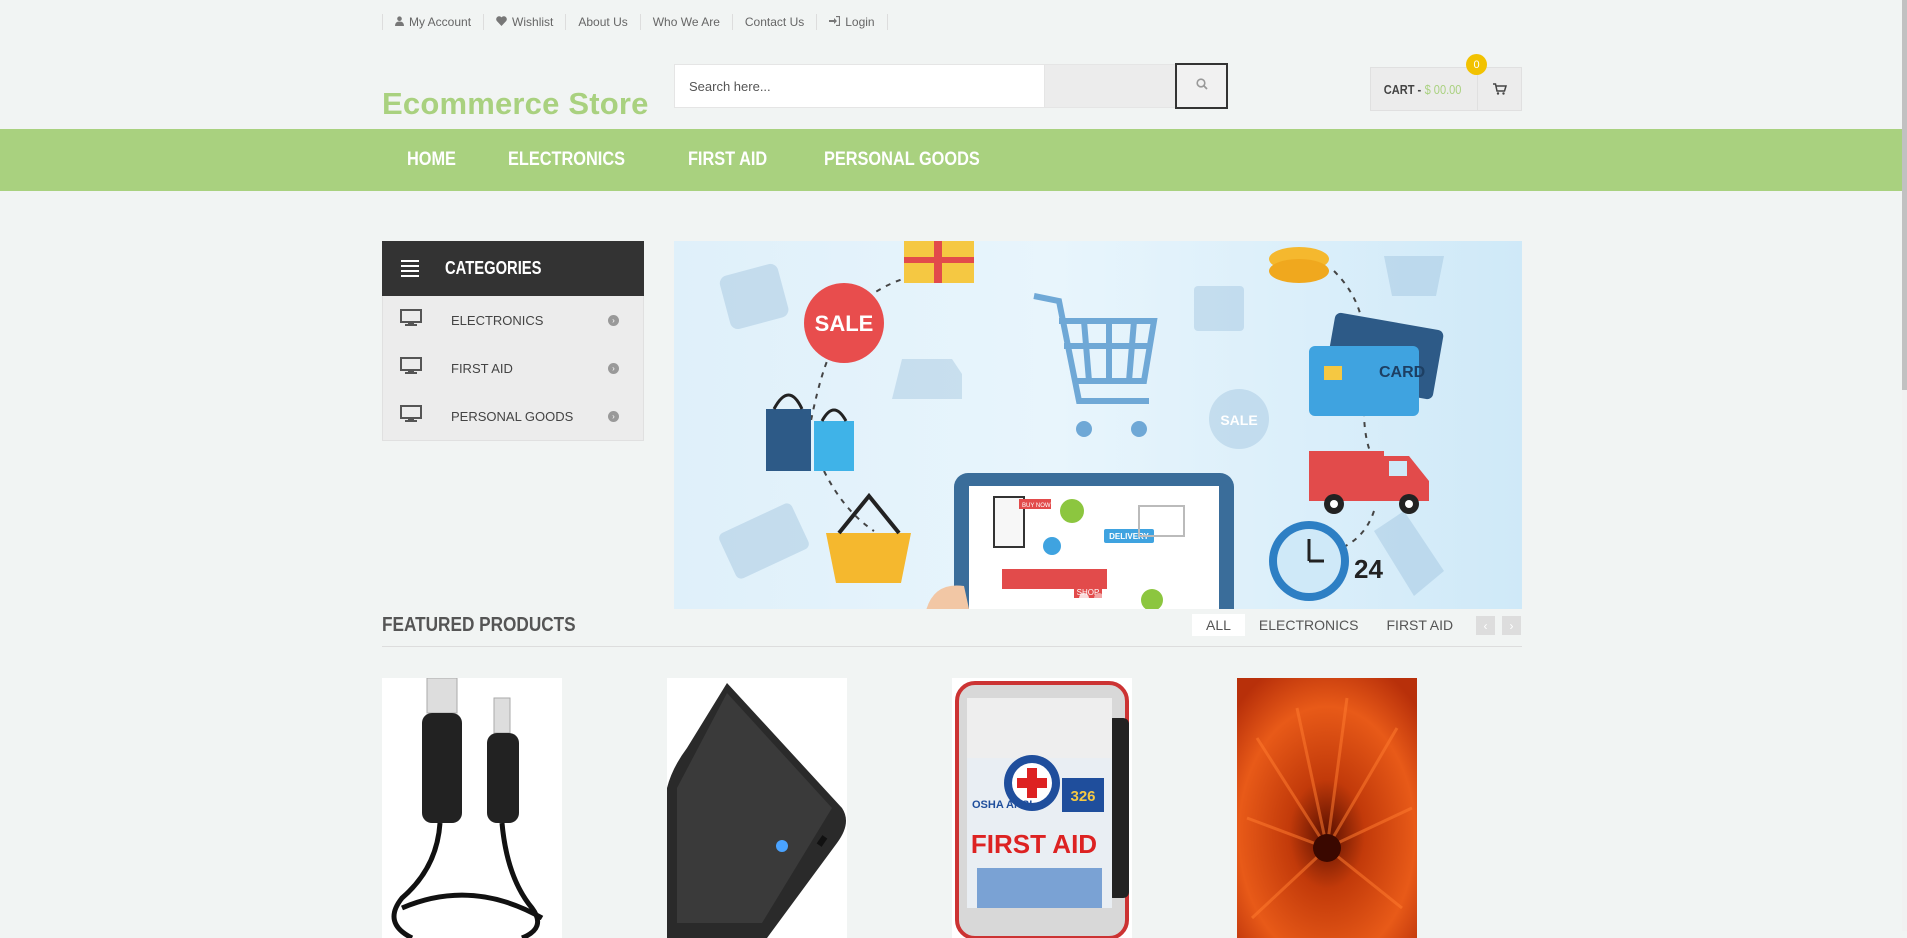 The height and width of the screenshot is (938, 1907). I want to click on product-card-first-aid-kit: OSHA ANSI 326 FIRST AID, so click(1042, 808).